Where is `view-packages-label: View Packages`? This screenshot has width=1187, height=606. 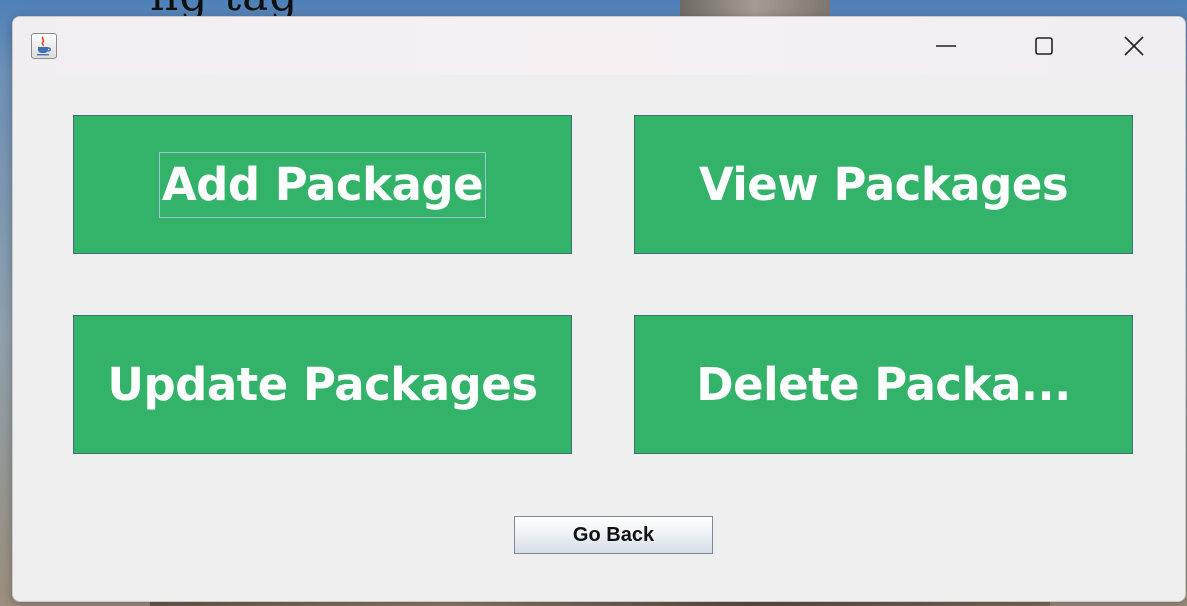
view-packages-label: View Packages is located at coordinates (883, 184).